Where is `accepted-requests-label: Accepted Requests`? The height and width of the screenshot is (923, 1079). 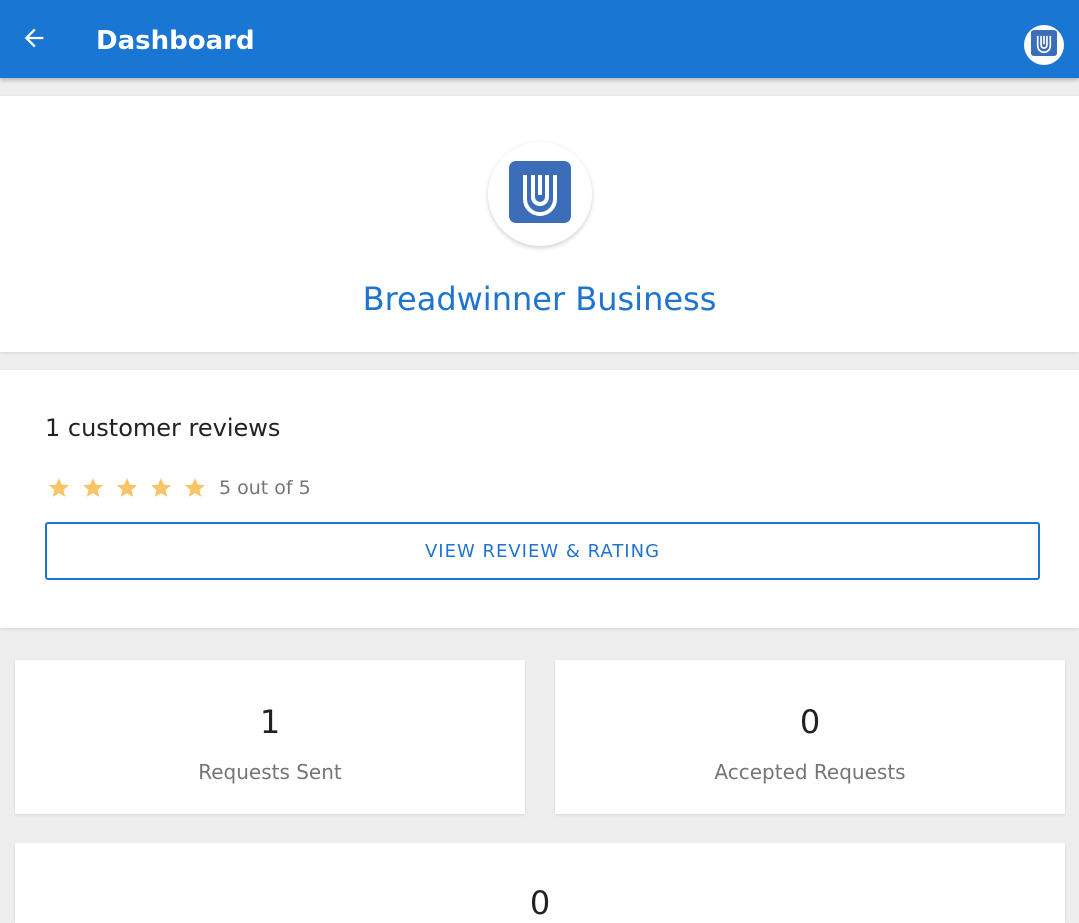
accepted-requests-label: Accepted Requests is located at coordinates (810, 772).